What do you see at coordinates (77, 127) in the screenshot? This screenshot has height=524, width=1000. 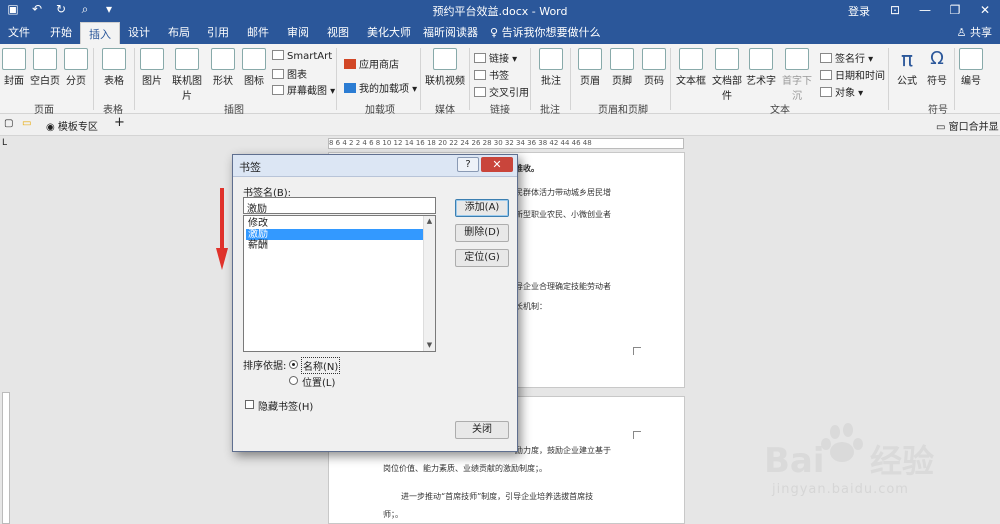 I see `template-zone-label: 模板专区` at bounding box center [77, 127].